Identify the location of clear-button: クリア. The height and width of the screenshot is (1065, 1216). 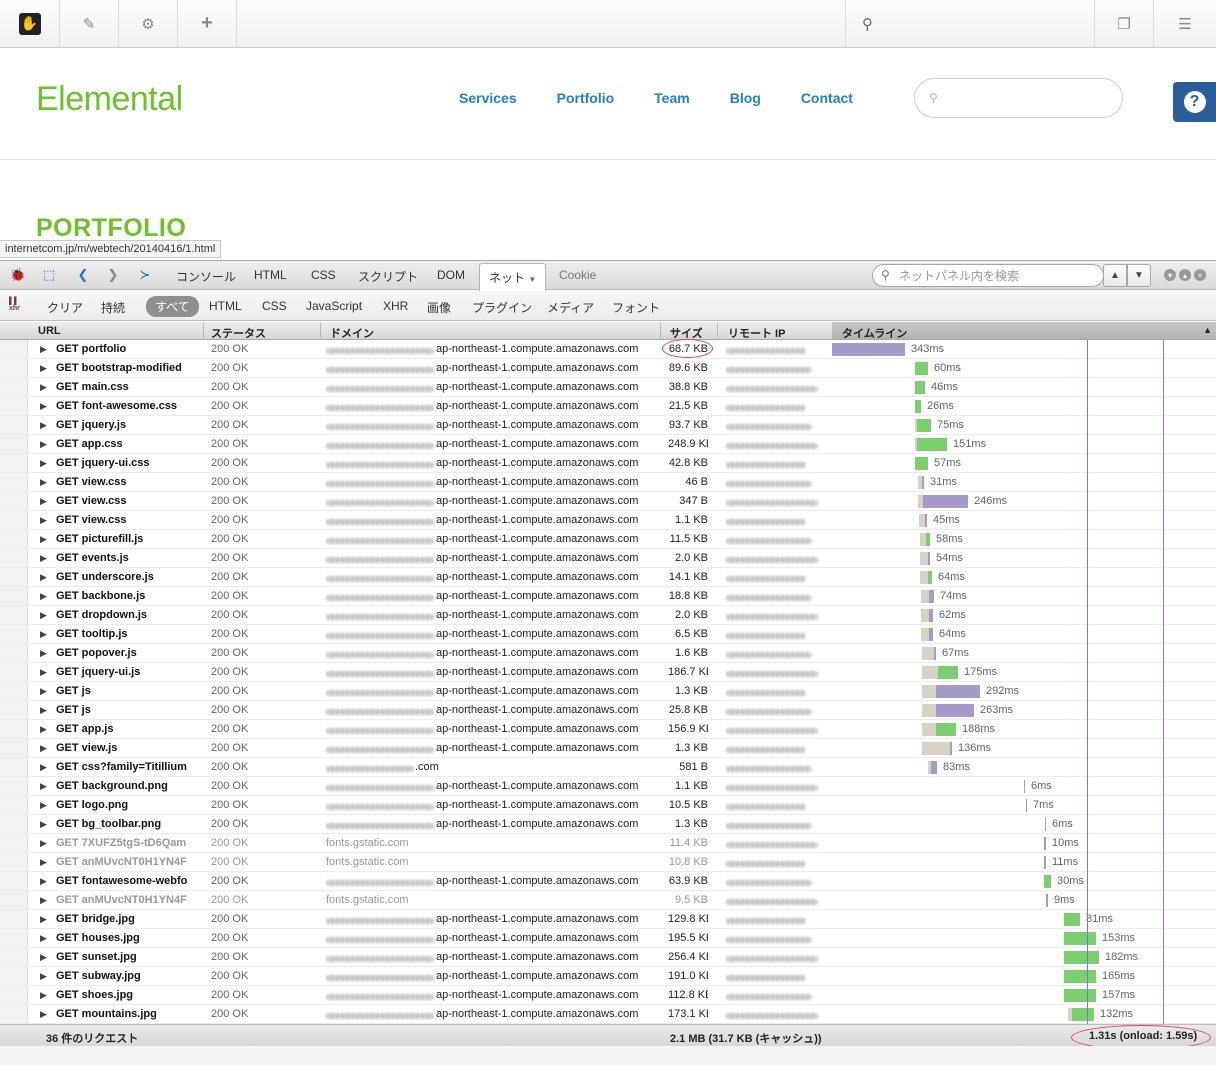
(65, 307).